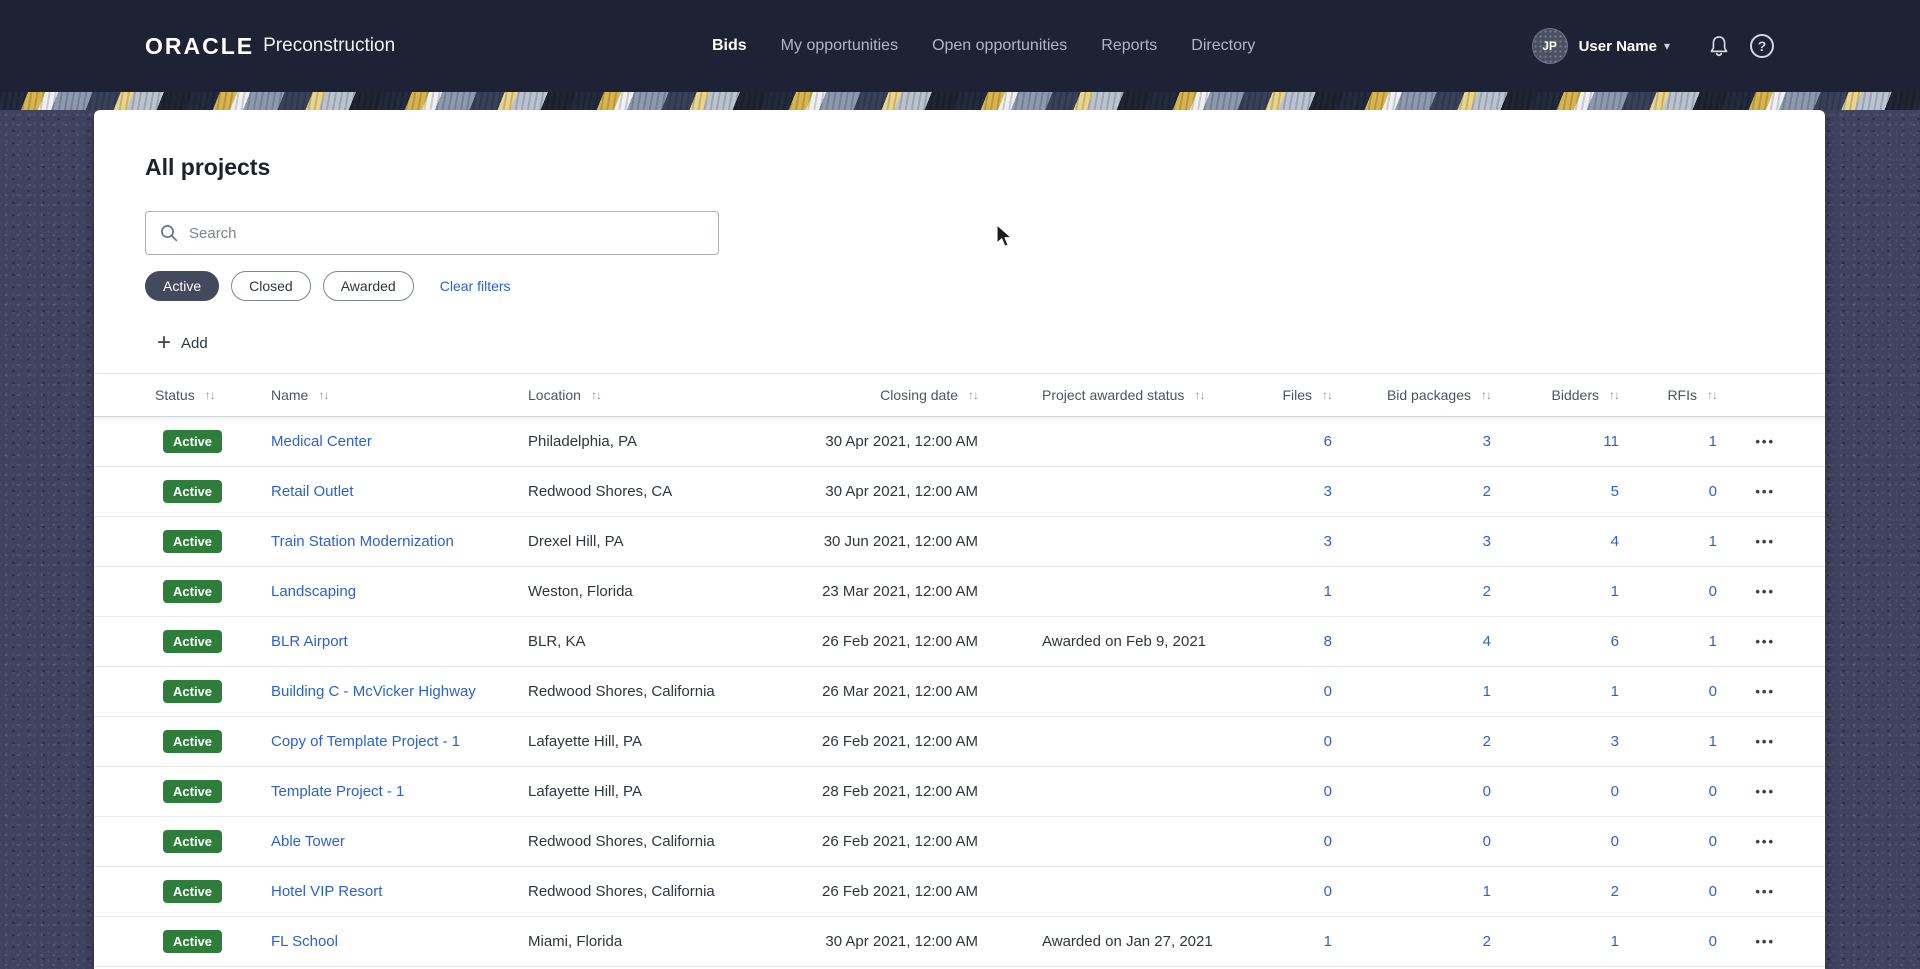 Image resolution: width=1920 pixels, height=969 pixels. Describe the element at coordinates (1615, 491) in the screenshot. I see `bidders-count-link: 5` at that location.